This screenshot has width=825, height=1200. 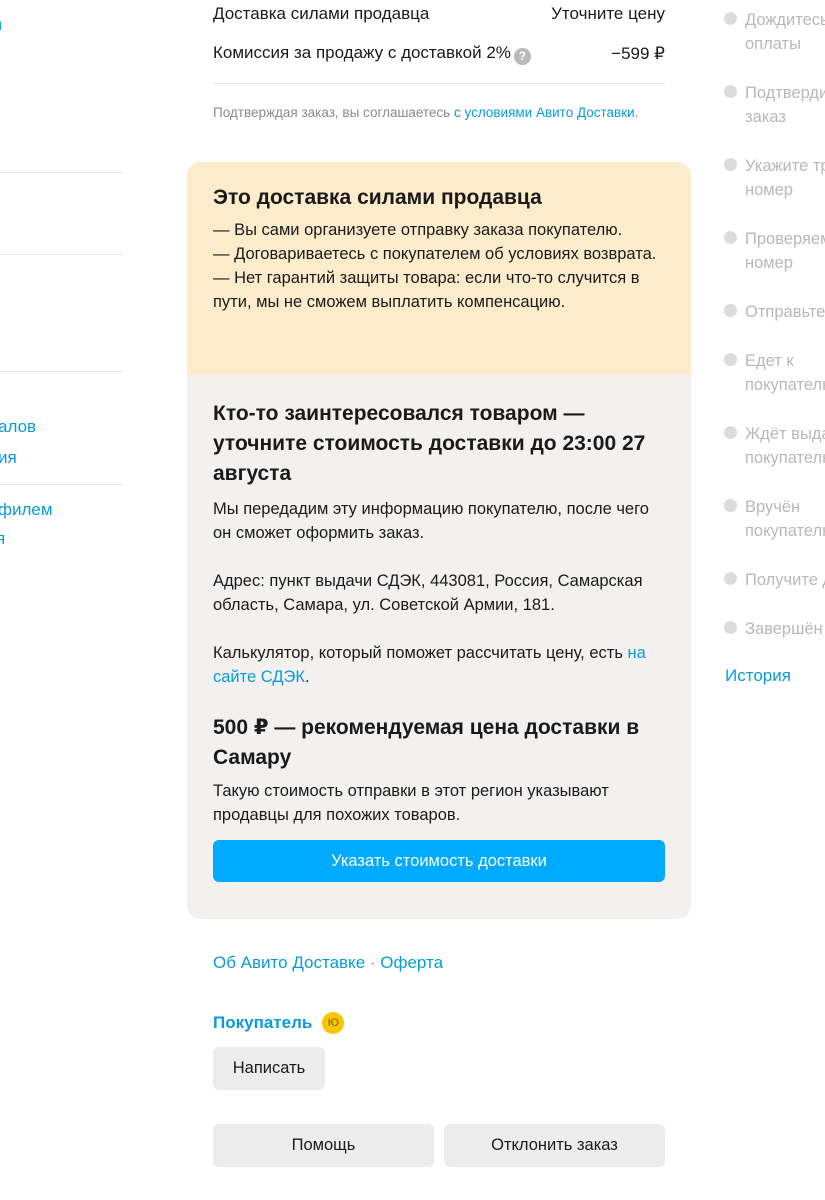 What do you see at coordinates (18, 427) in the screenshot?
I see `sidebar-link: алов` at bounding box center [18, 427].